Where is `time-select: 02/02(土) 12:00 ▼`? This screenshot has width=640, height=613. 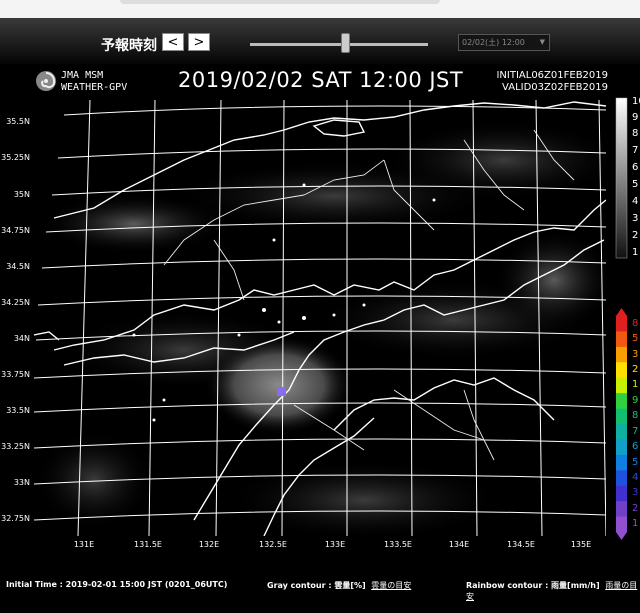
time-select: 02/02(土) 12:00 ▼ is located at coordinates (504, 42).